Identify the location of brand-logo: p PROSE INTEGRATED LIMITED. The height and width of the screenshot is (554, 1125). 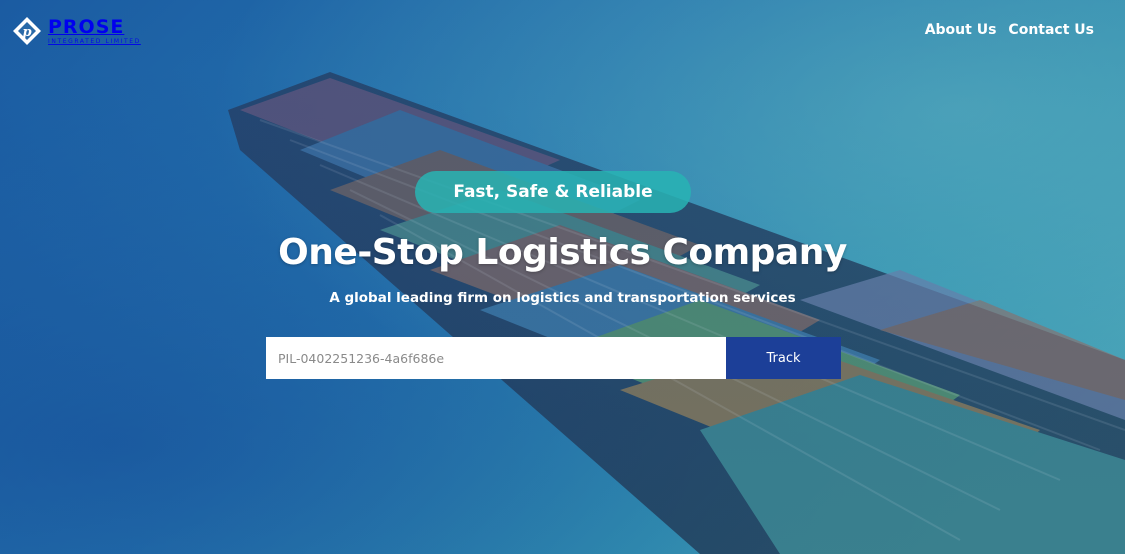
(76, 31).